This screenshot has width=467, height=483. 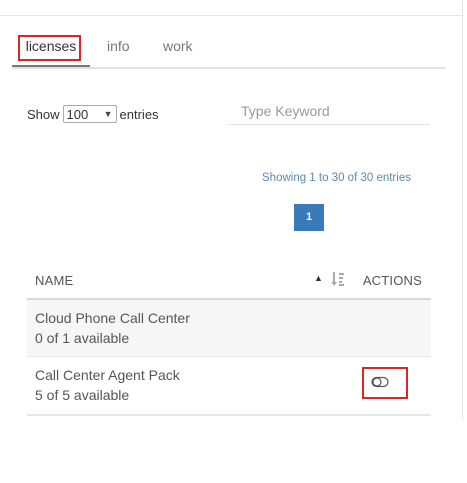 I want to click on tab-work: work, so click(x=178, y=49).